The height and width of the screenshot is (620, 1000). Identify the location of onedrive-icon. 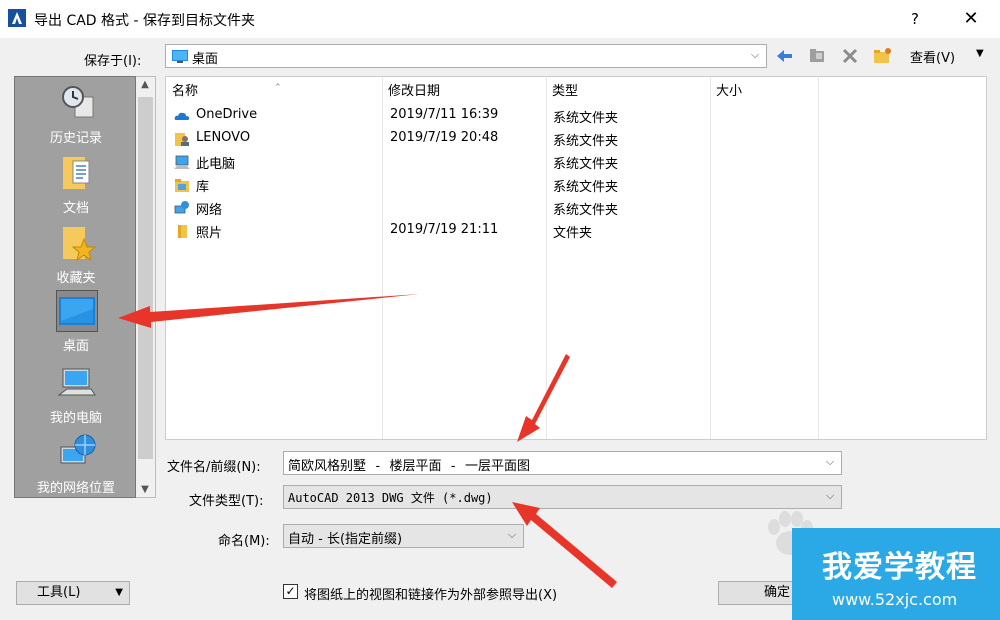
(182, 116).